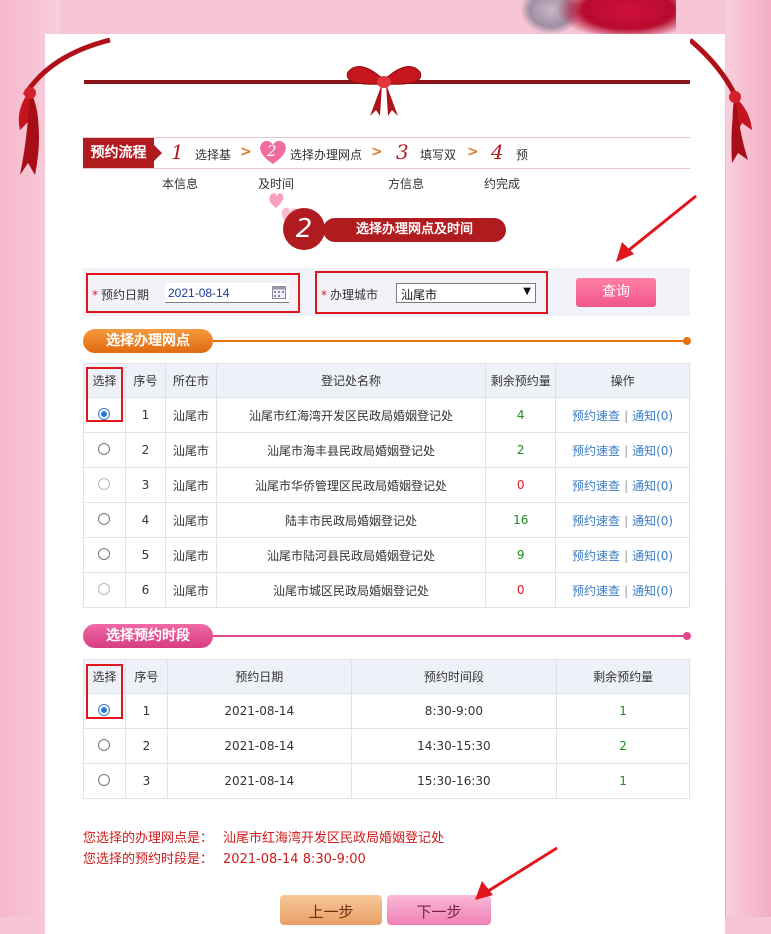 The height and width of the screenshot is (934, 771). Describe the element at coordinates (623, 781) in the screenshot. I see `remaining-count: 1` at that location.